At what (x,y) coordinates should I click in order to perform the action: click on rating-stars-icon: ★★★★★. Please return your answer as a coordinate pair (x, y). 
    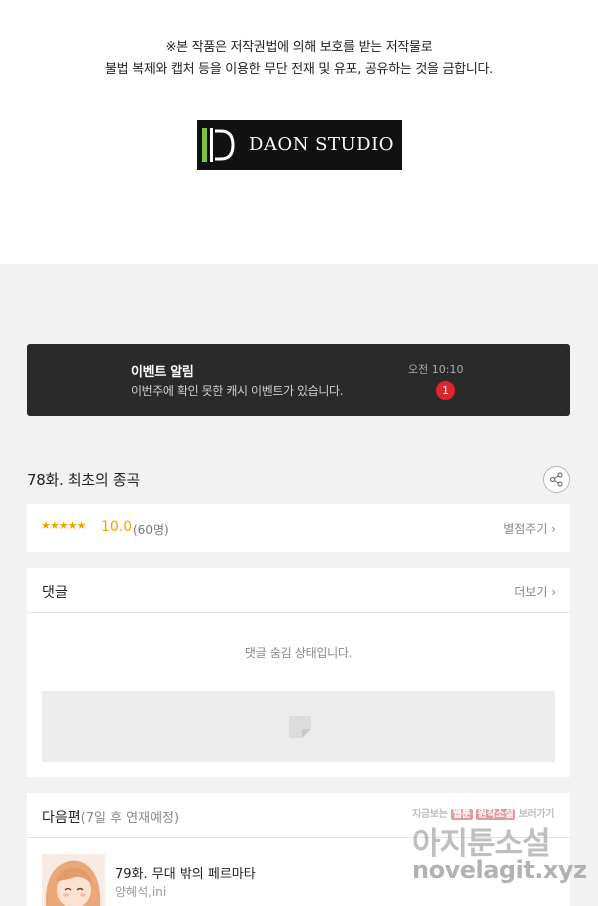
    Looking at the image, I should click on (63, 525).